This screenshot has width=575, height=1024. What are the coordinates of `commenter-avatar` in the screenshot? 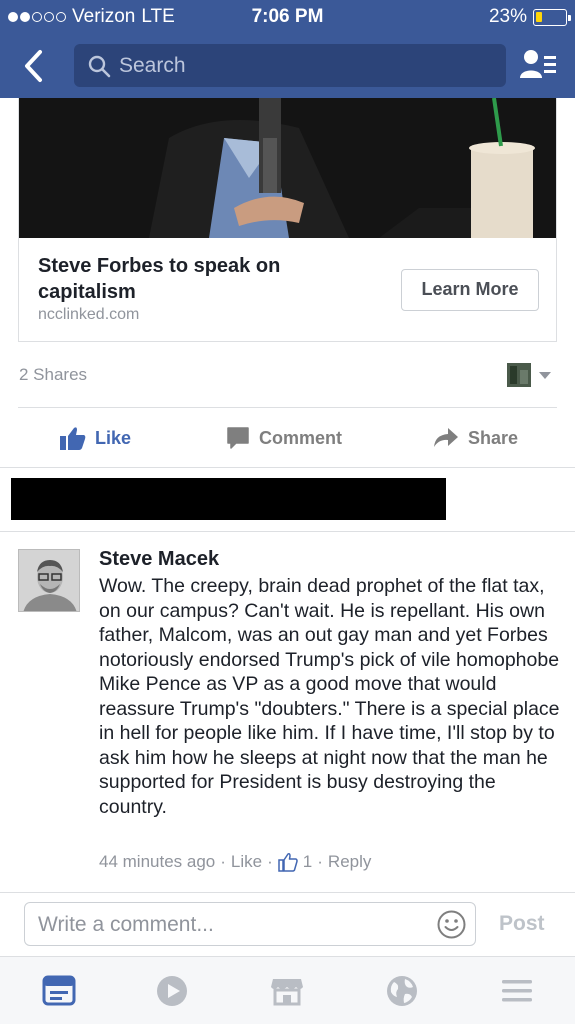 It's located at (49, 580).